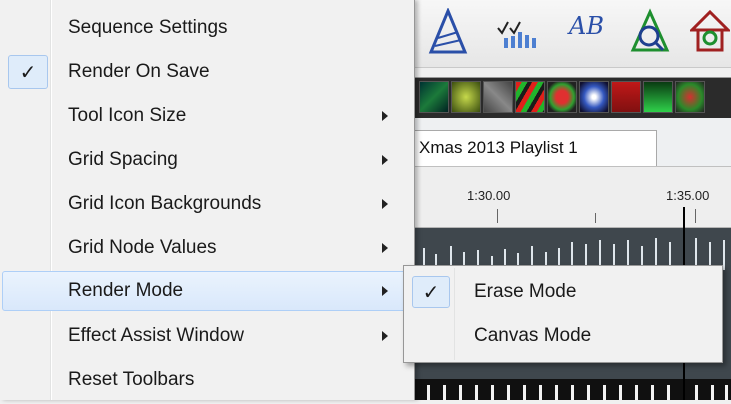 Image resolution: width=731 pixels, height=404 pixels. I want to click on text-tool-button: AB, so click(588, 32).